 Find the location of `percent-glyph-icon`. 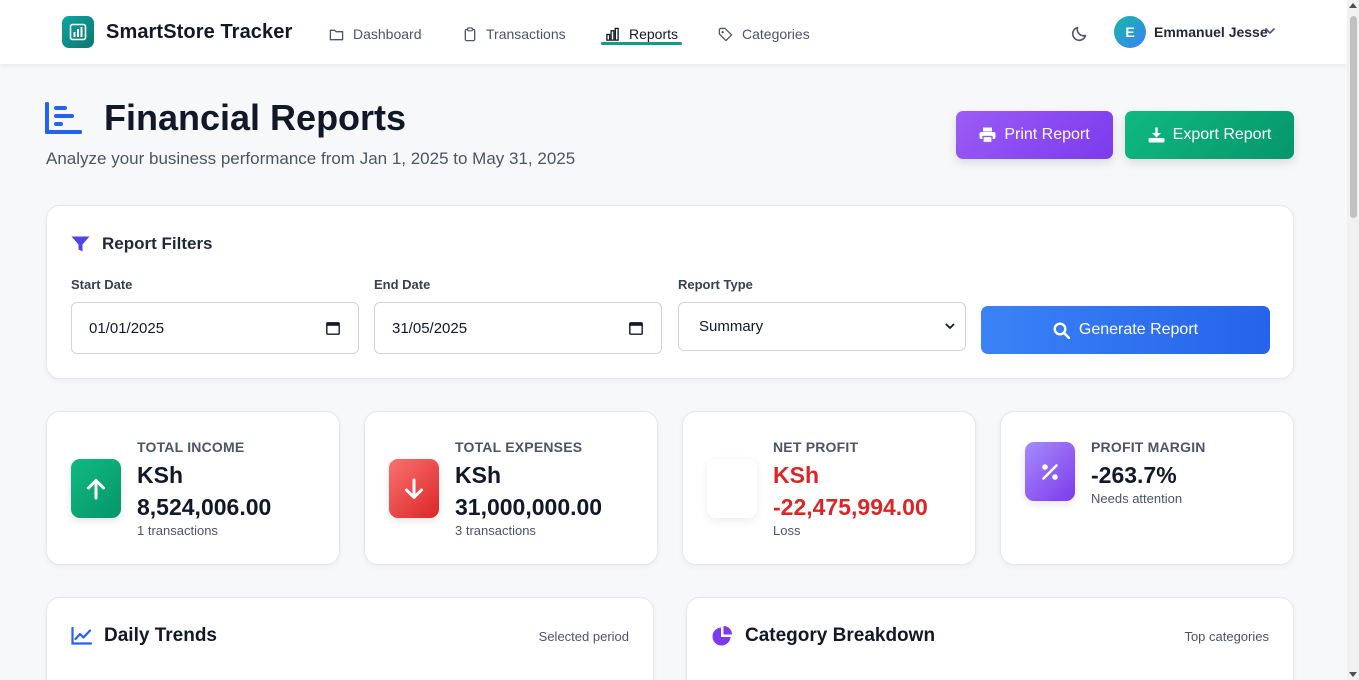

percent-glyph-icon is located at coordinates (1050, 471).